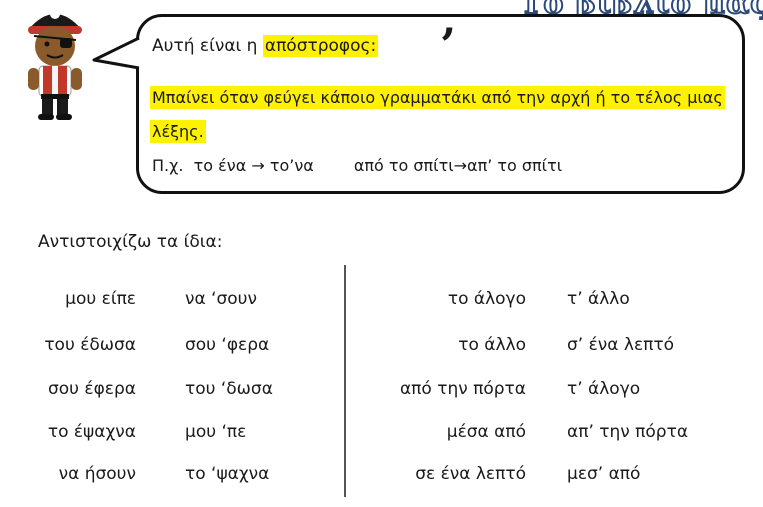 Image resolution: width=763 pixels, height=507 pixels. What do you see at coordinates (116, 53) in the screenshot?
I see `speech-bubble-tail` at bounding box center [116, 53].